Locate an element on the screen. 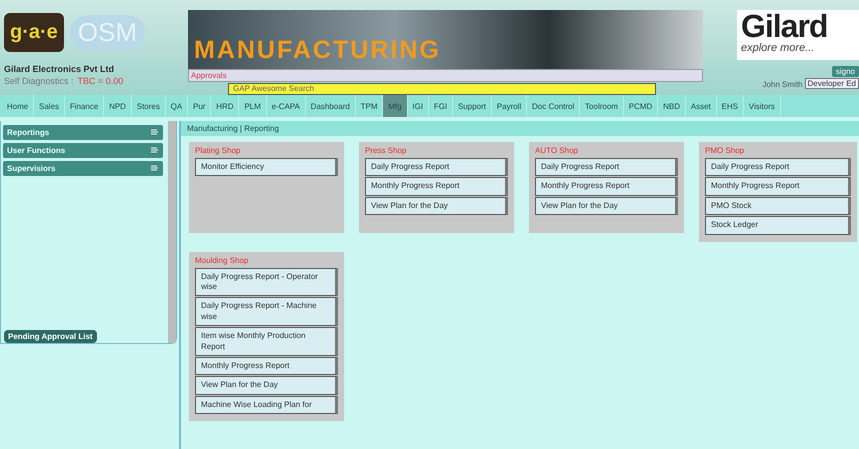  report-link: PMO Stock is located at coordinates (778, 206).